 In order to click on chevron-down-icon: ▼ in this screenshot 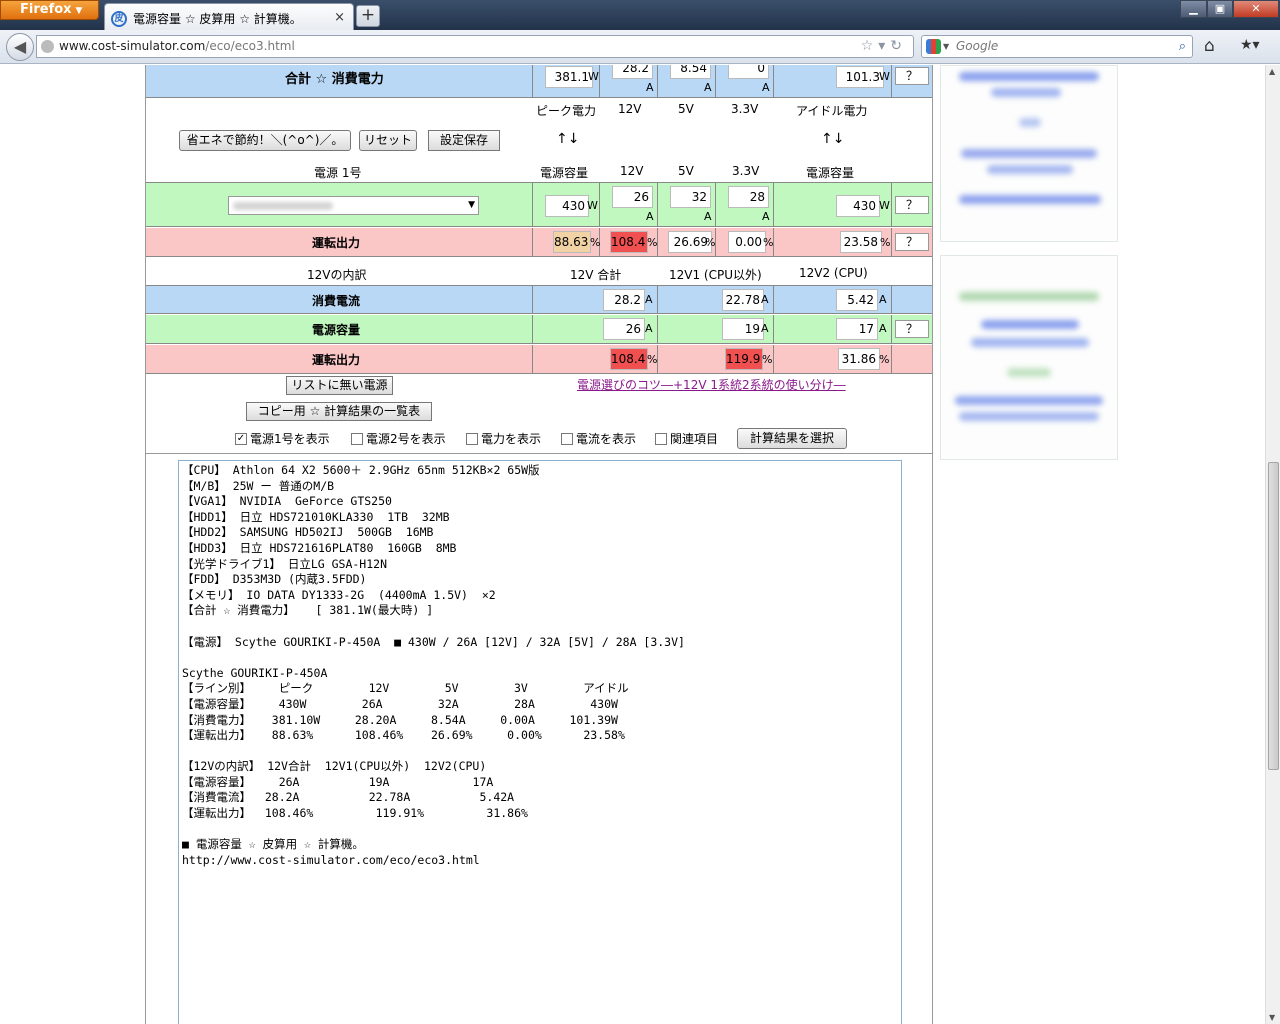, I will do `click(471, 205)`.